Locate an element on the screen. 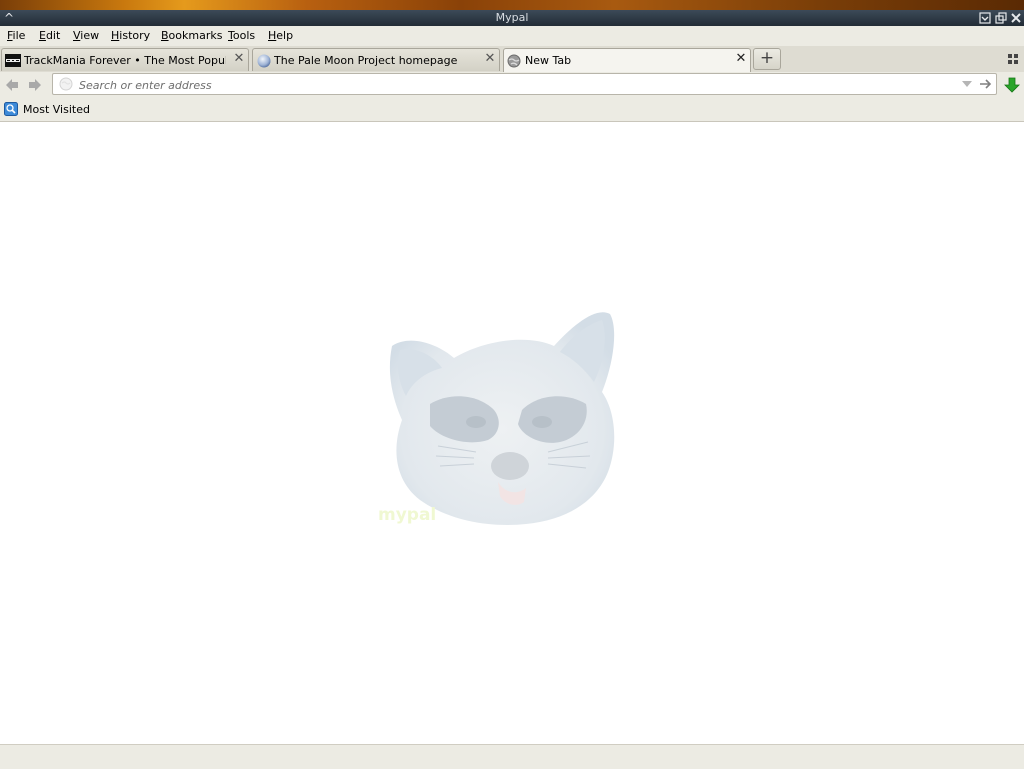  back-arrow-icon is located at coordinates (12, 85).